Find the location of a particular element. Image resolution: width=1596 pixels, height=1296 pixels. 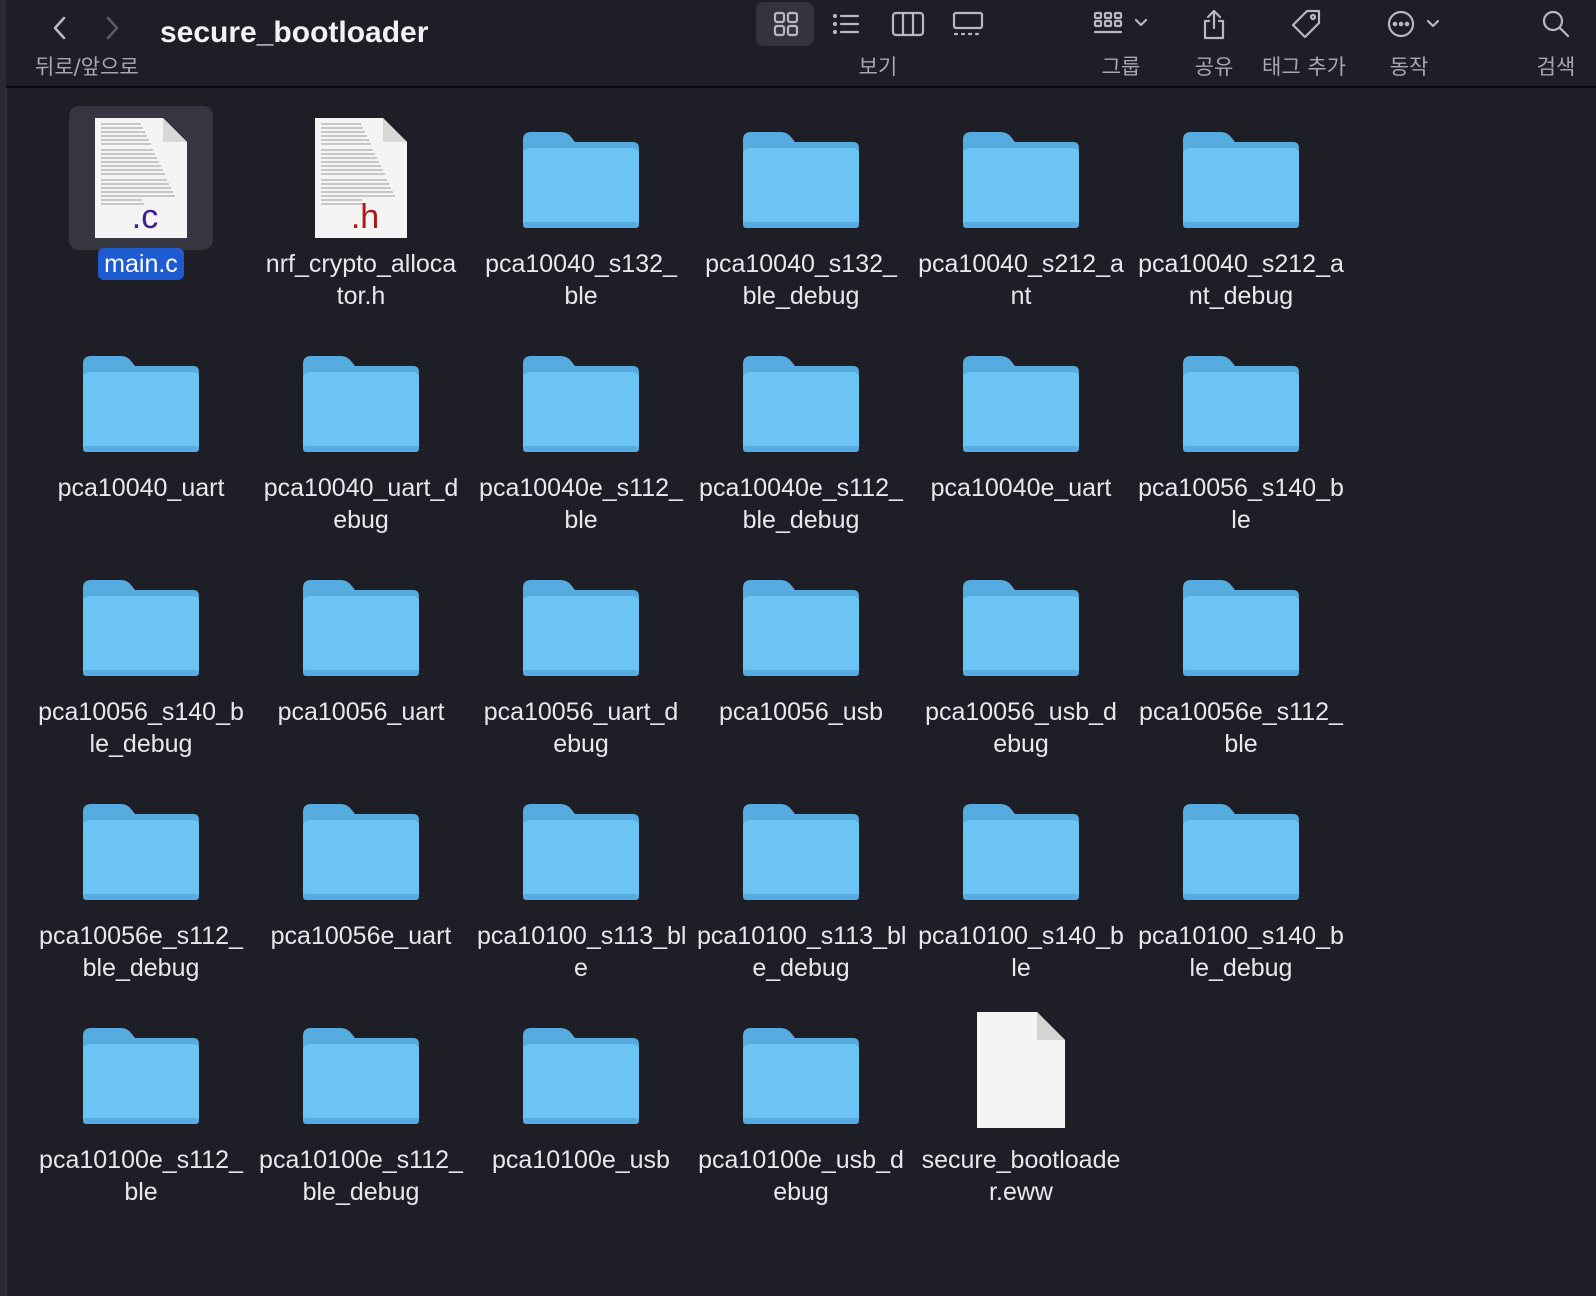

gallery-view-button is located at coordinates (968, 24).